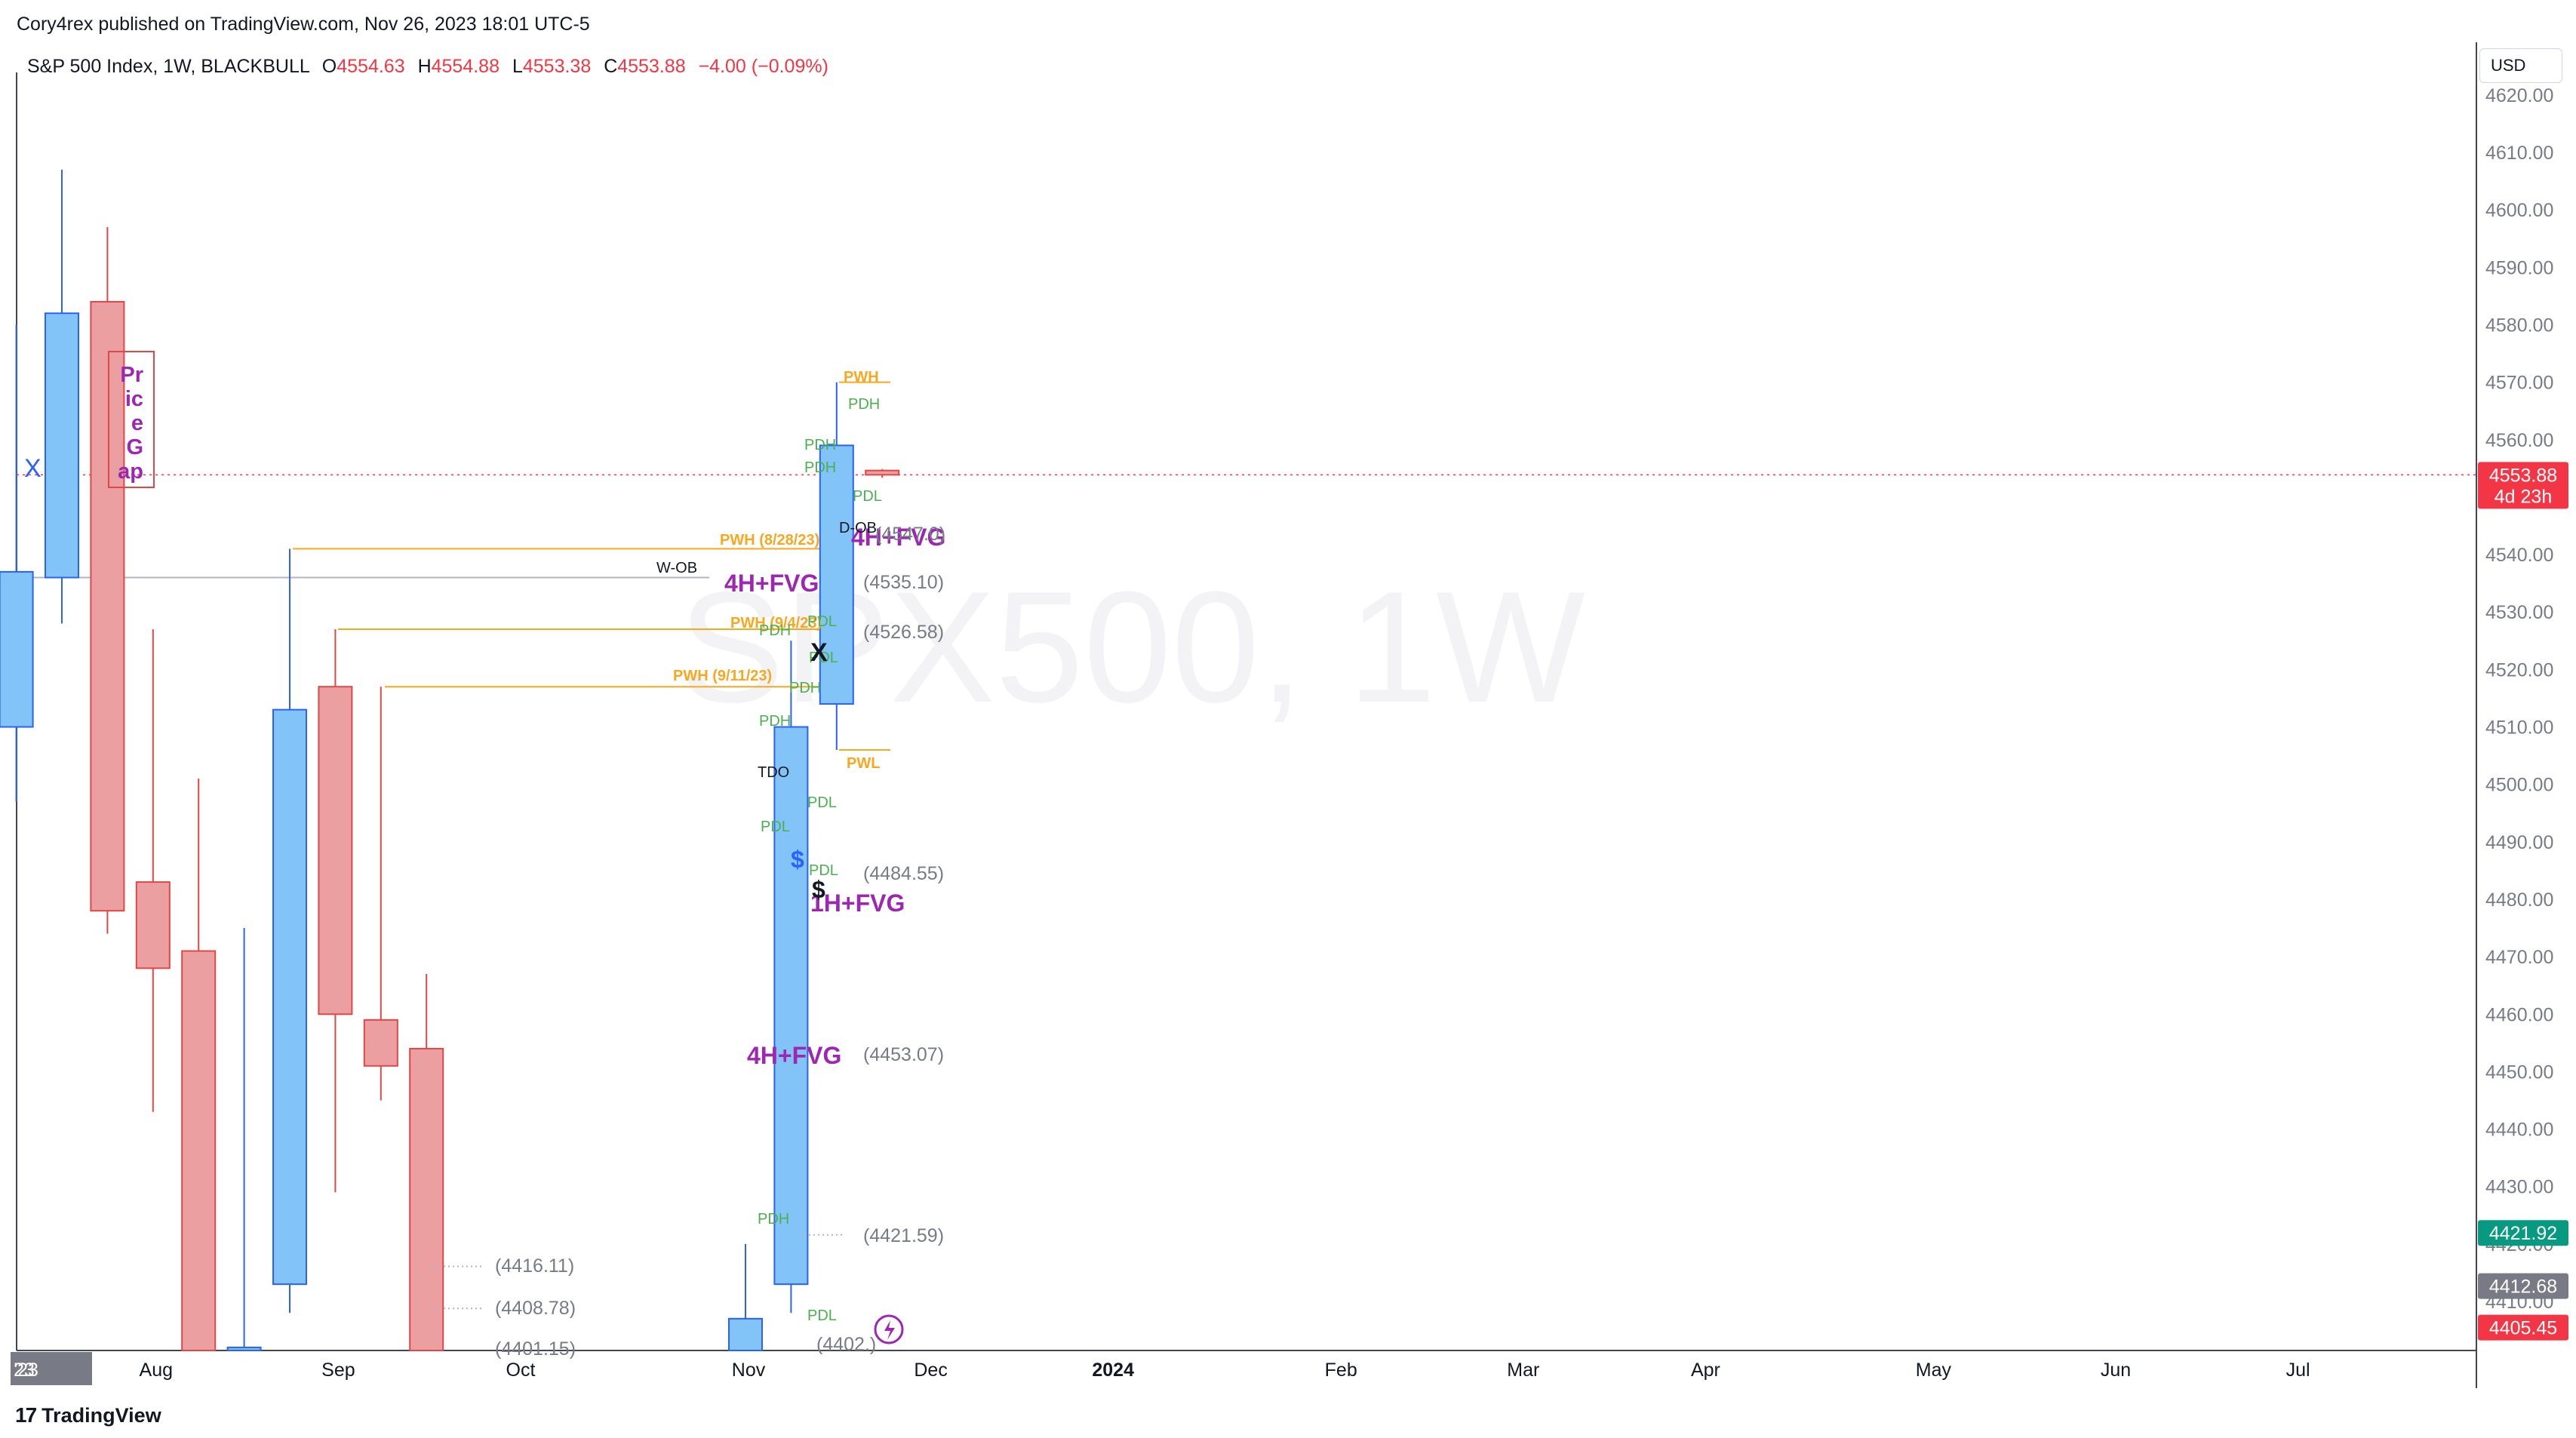  I want to click on tdo-label: TDO, so click(773, 772).